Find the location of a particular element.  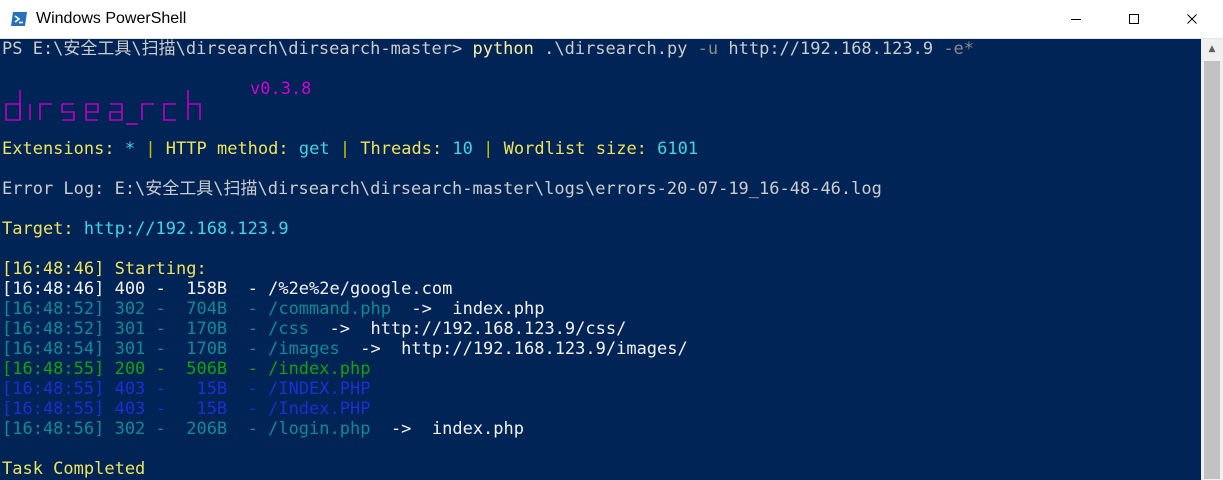

dirsearch-logo: dirsearch is located at coordinates (103, 107).